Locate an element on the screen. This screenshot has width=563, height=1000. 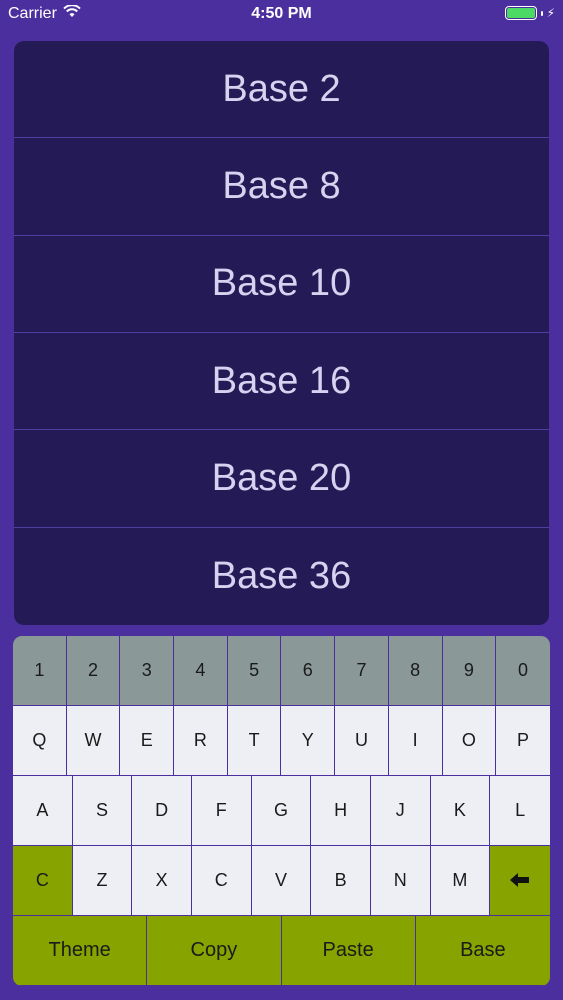
key-c: C is located at coordinates (221, 881).